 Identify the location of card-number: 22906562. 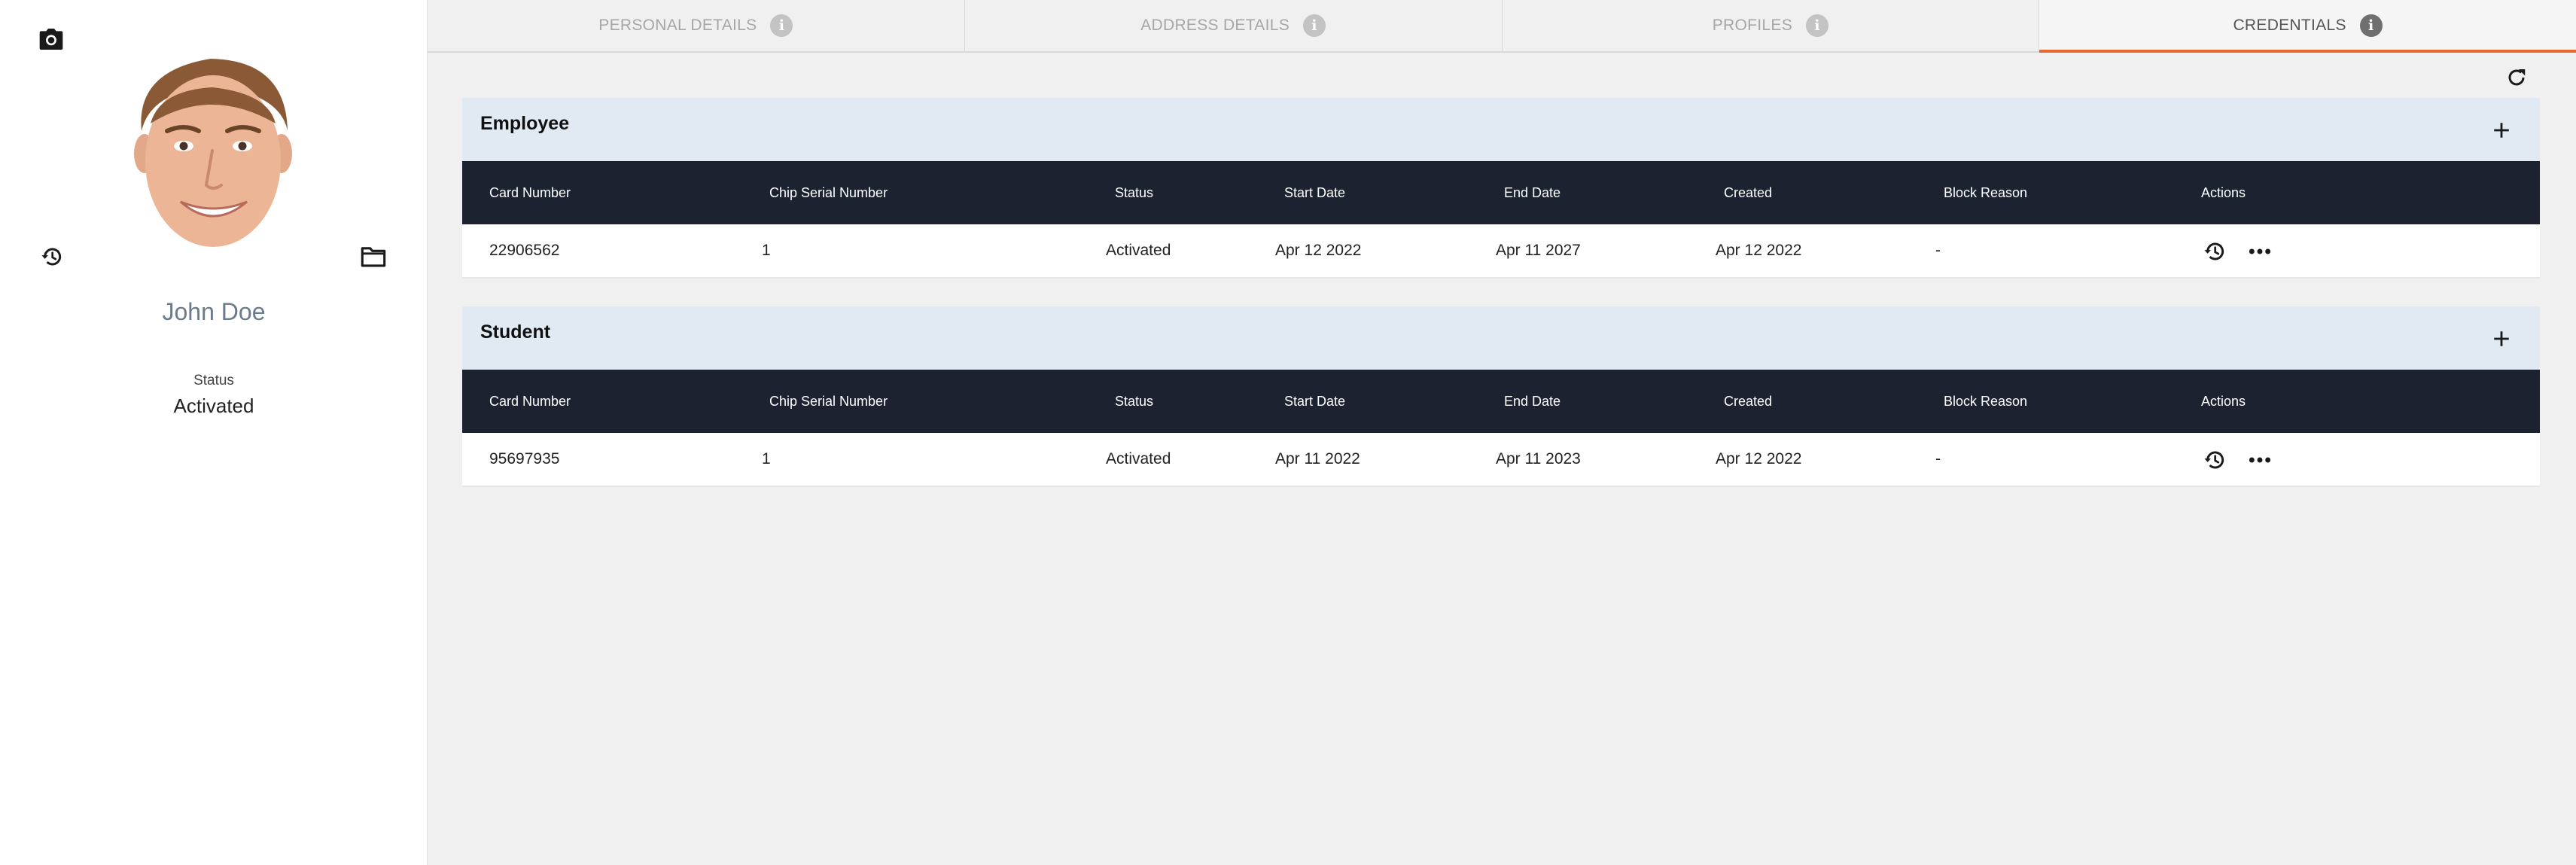
(525, 250).